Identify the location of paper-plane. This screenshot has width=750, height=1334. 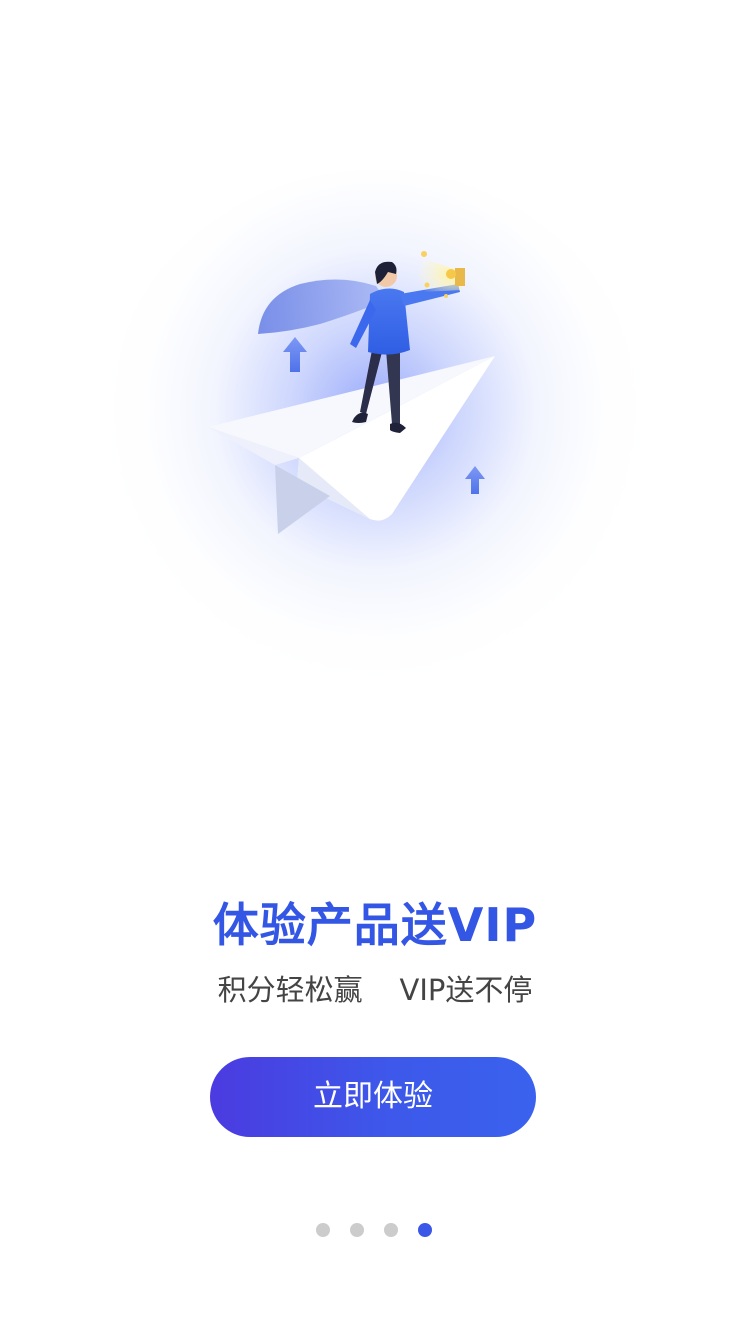
(351, 445).